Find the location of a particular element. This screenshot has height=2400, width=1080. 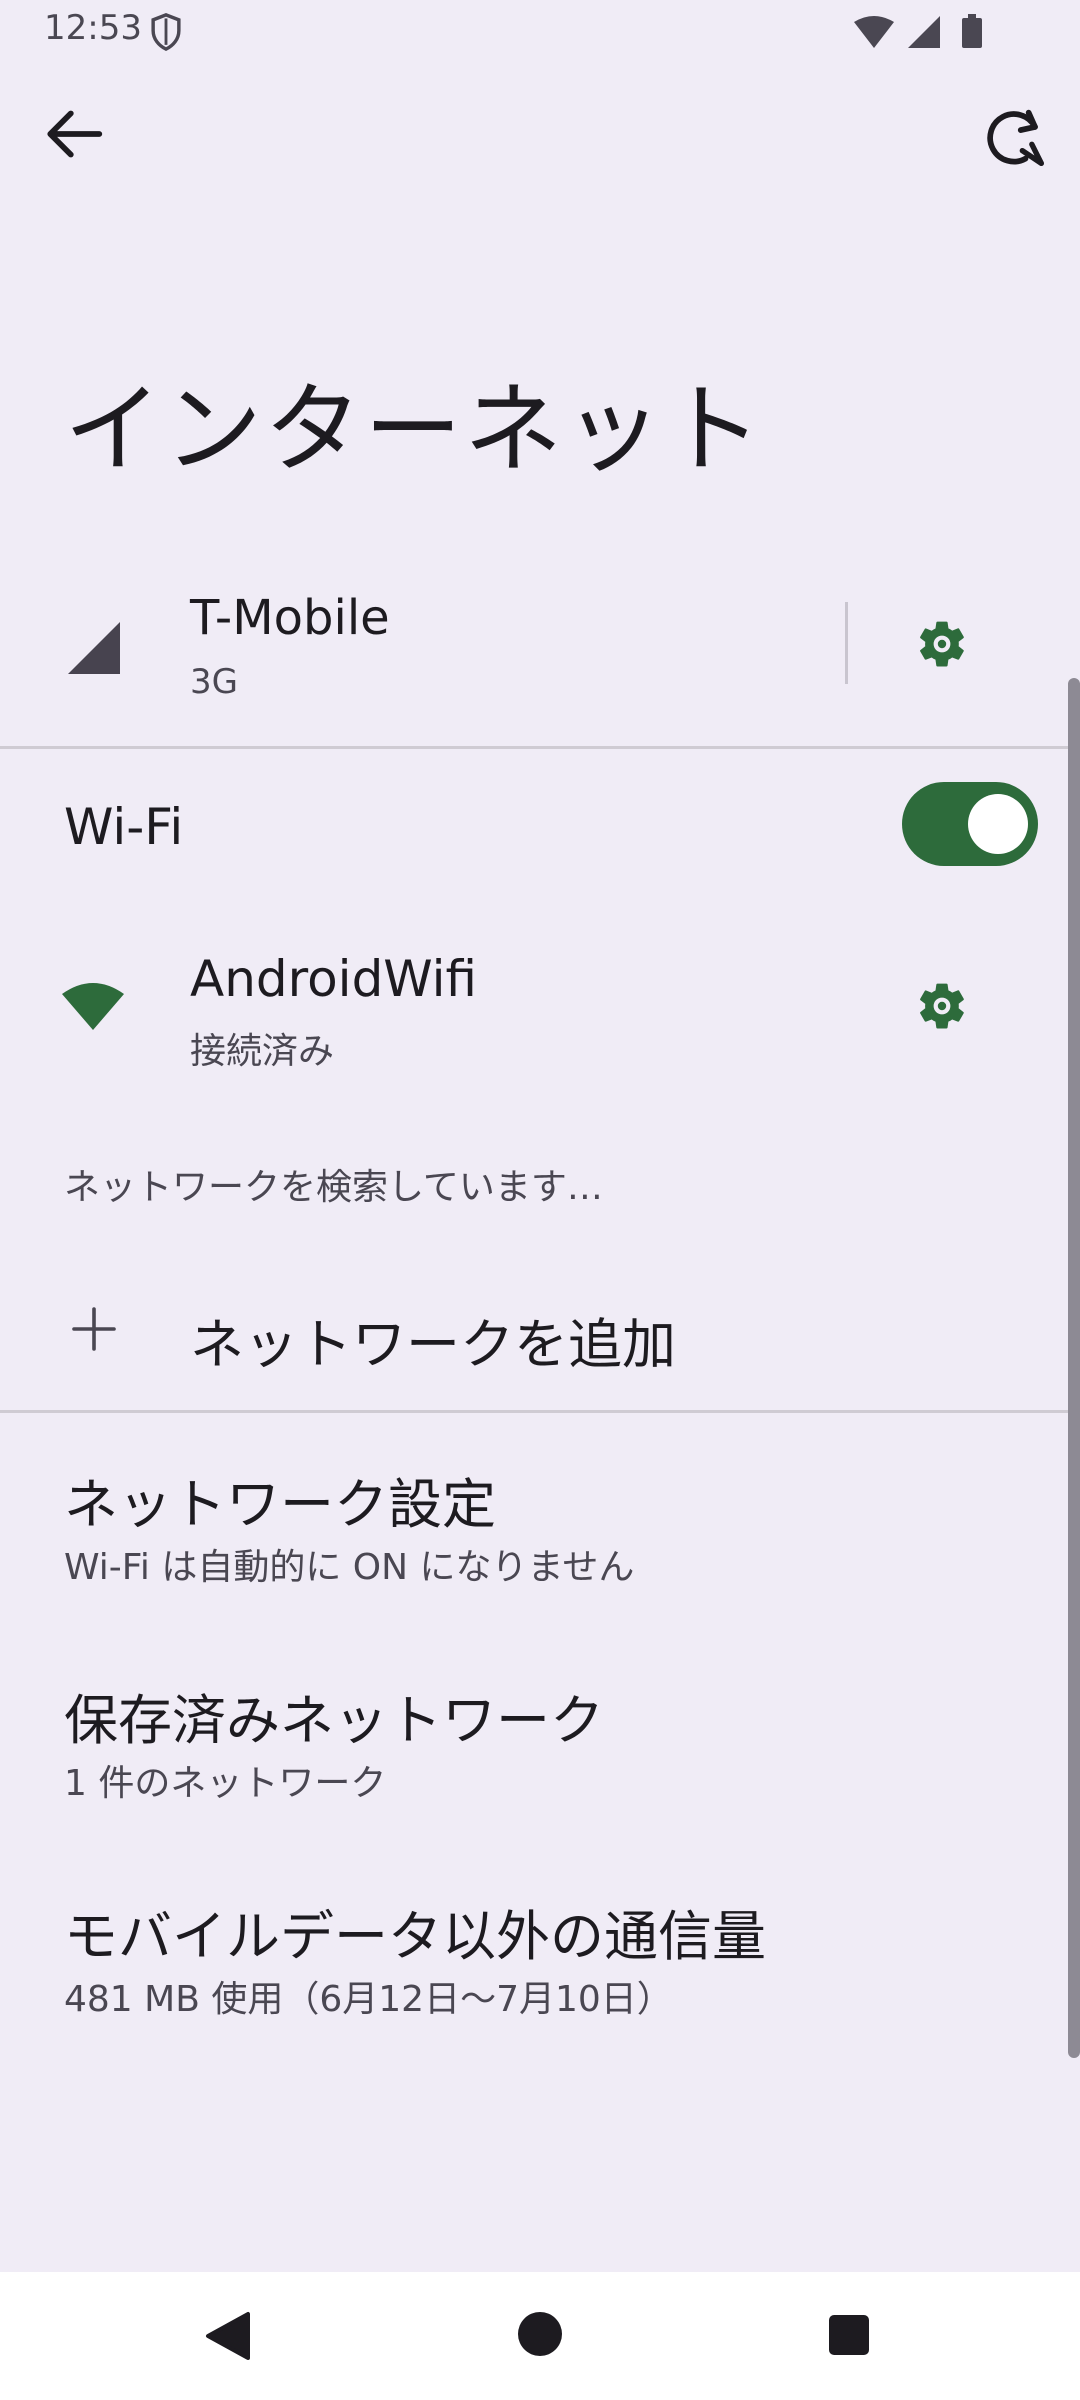

scrollbar is located at coordinates (1074, 1368).